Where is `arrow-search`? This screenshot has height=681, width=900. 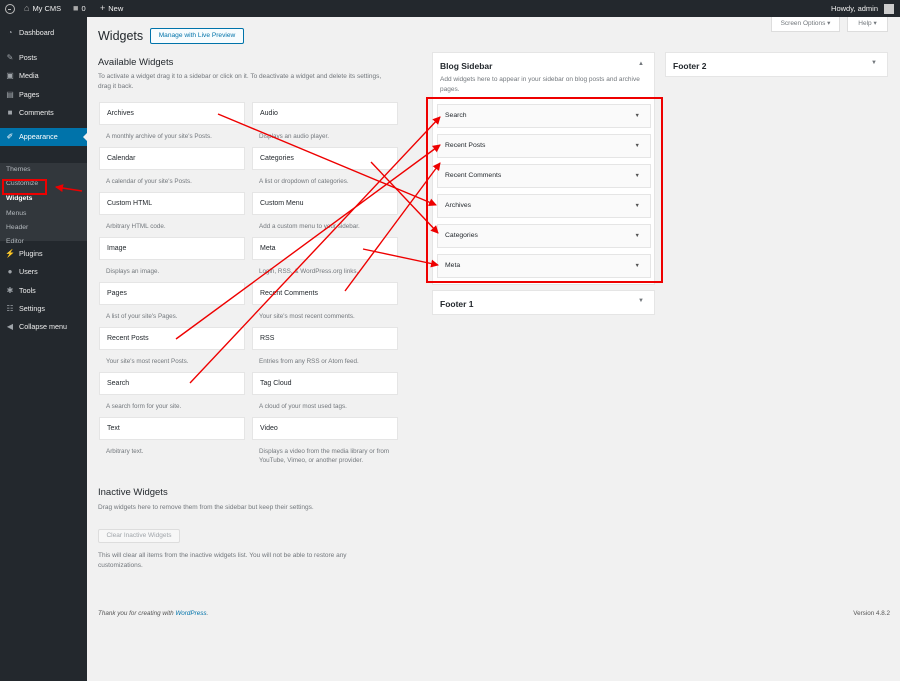 arrow-search is located at coordinates (315, 250).